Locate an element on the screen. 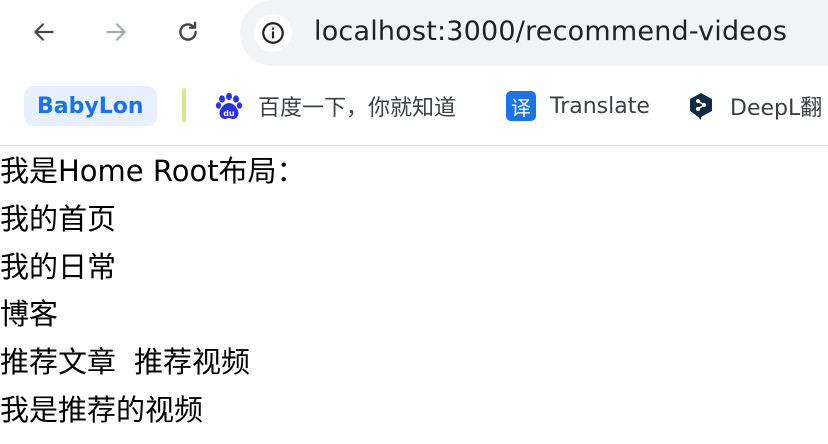  bookmark-baidu: du 百度一下，你就知道 is located at coordinates (335, 106).